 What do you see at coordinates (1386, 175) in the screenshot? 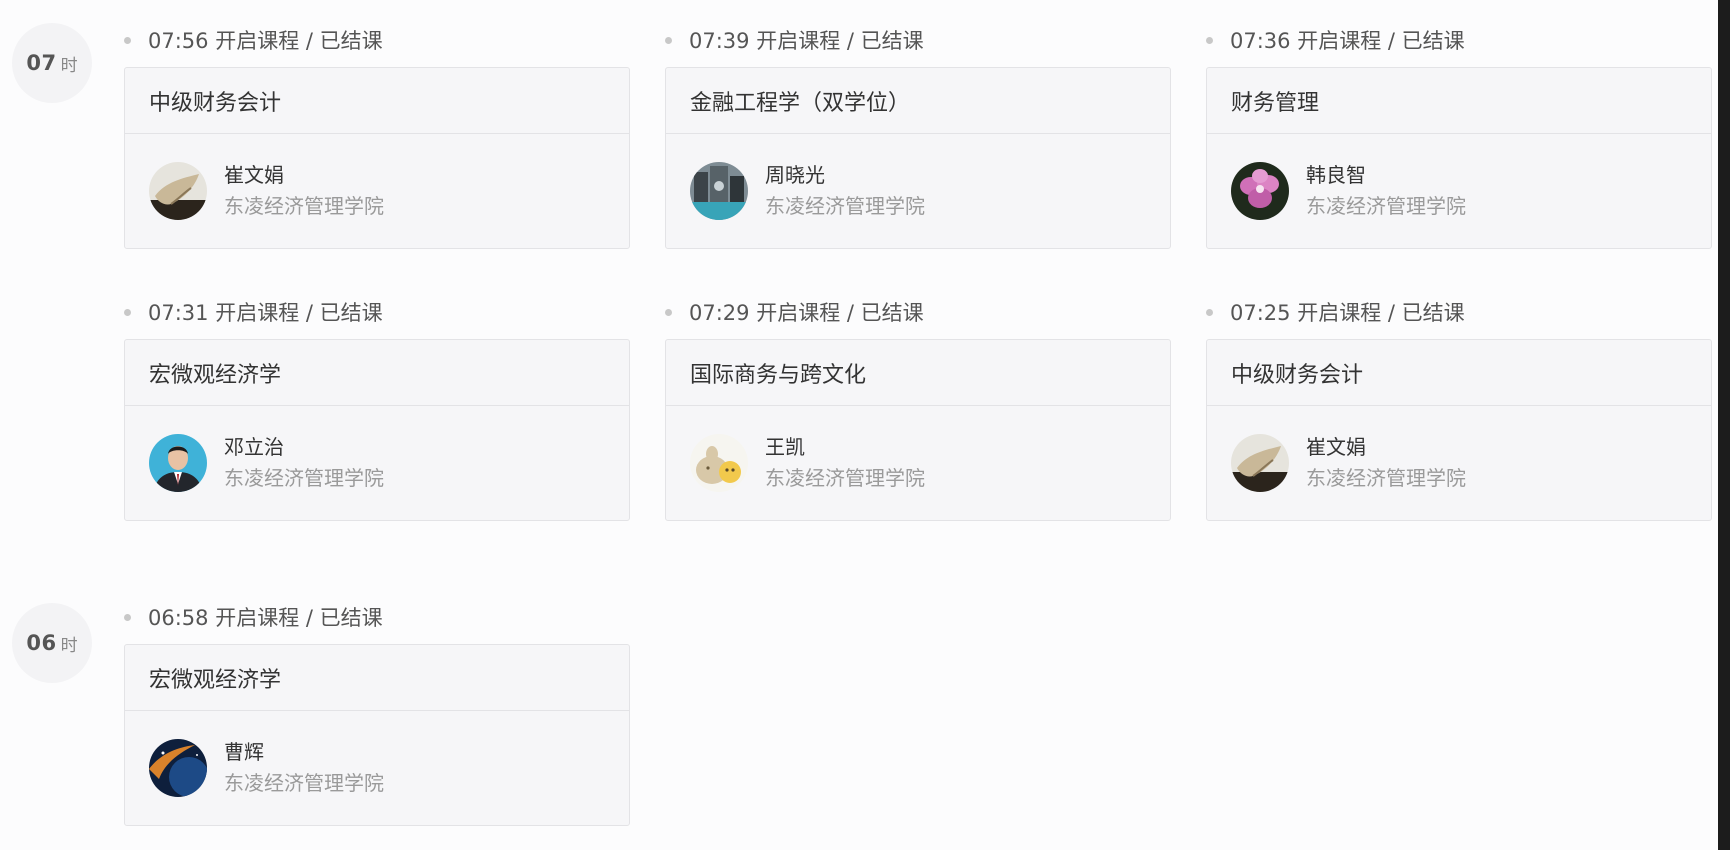
I see `teacher-name: 韩良智` at bounding box center [1386, 175].